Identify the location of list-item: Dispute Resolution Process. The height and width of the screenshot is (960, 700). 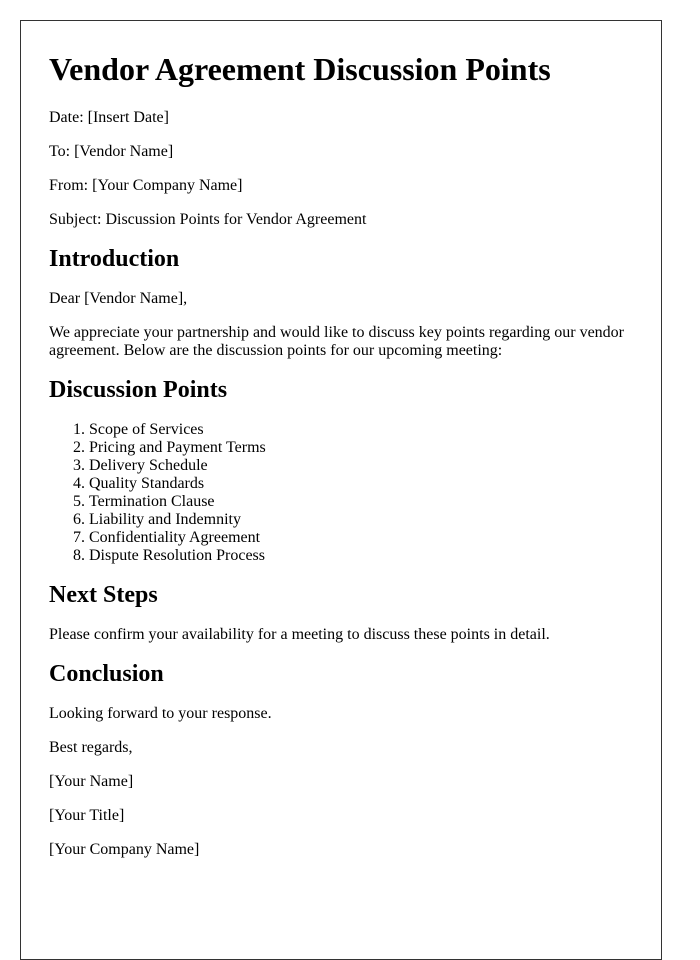
(361, 556).